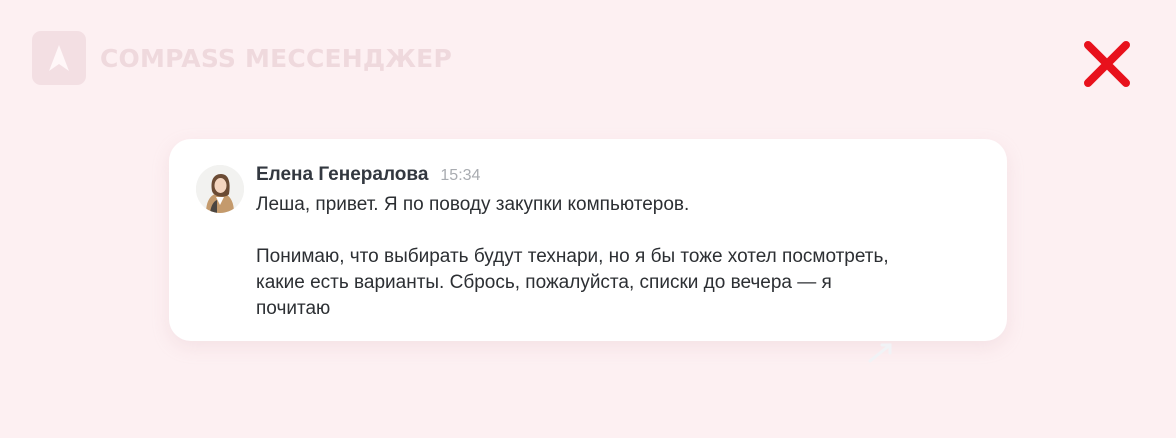  Describe the element at coordinates (621, 178) in the screenshot. I see `message-meta: Елена Генералова 15:34` at that location.